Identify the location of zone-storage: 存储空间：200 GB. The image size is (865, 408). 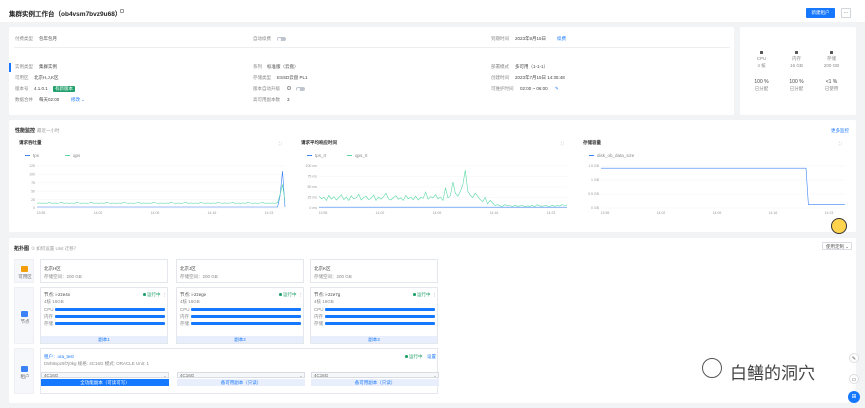
(199, 276).